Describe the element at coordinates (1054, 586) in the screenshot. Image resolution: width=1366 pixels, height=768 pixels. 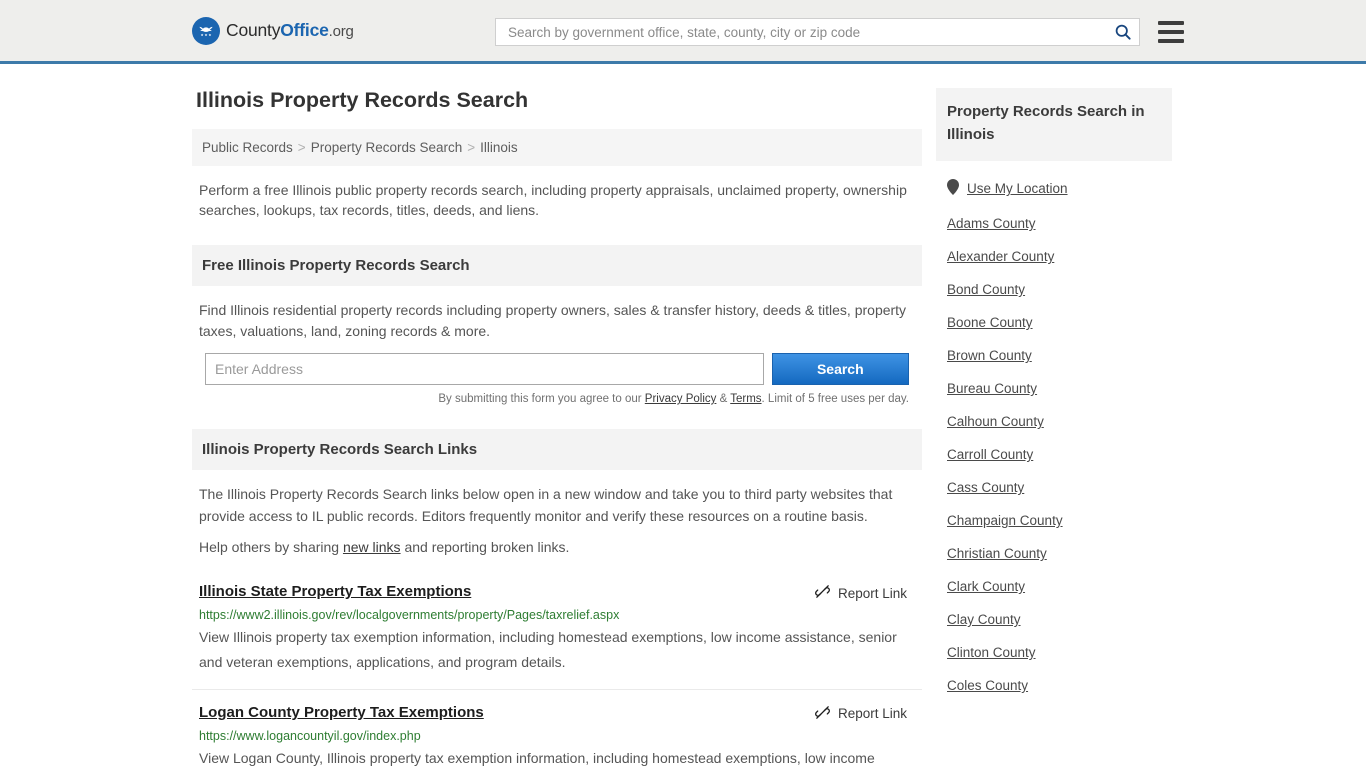
I see `sidebar-item-county: Clark County` at that location.